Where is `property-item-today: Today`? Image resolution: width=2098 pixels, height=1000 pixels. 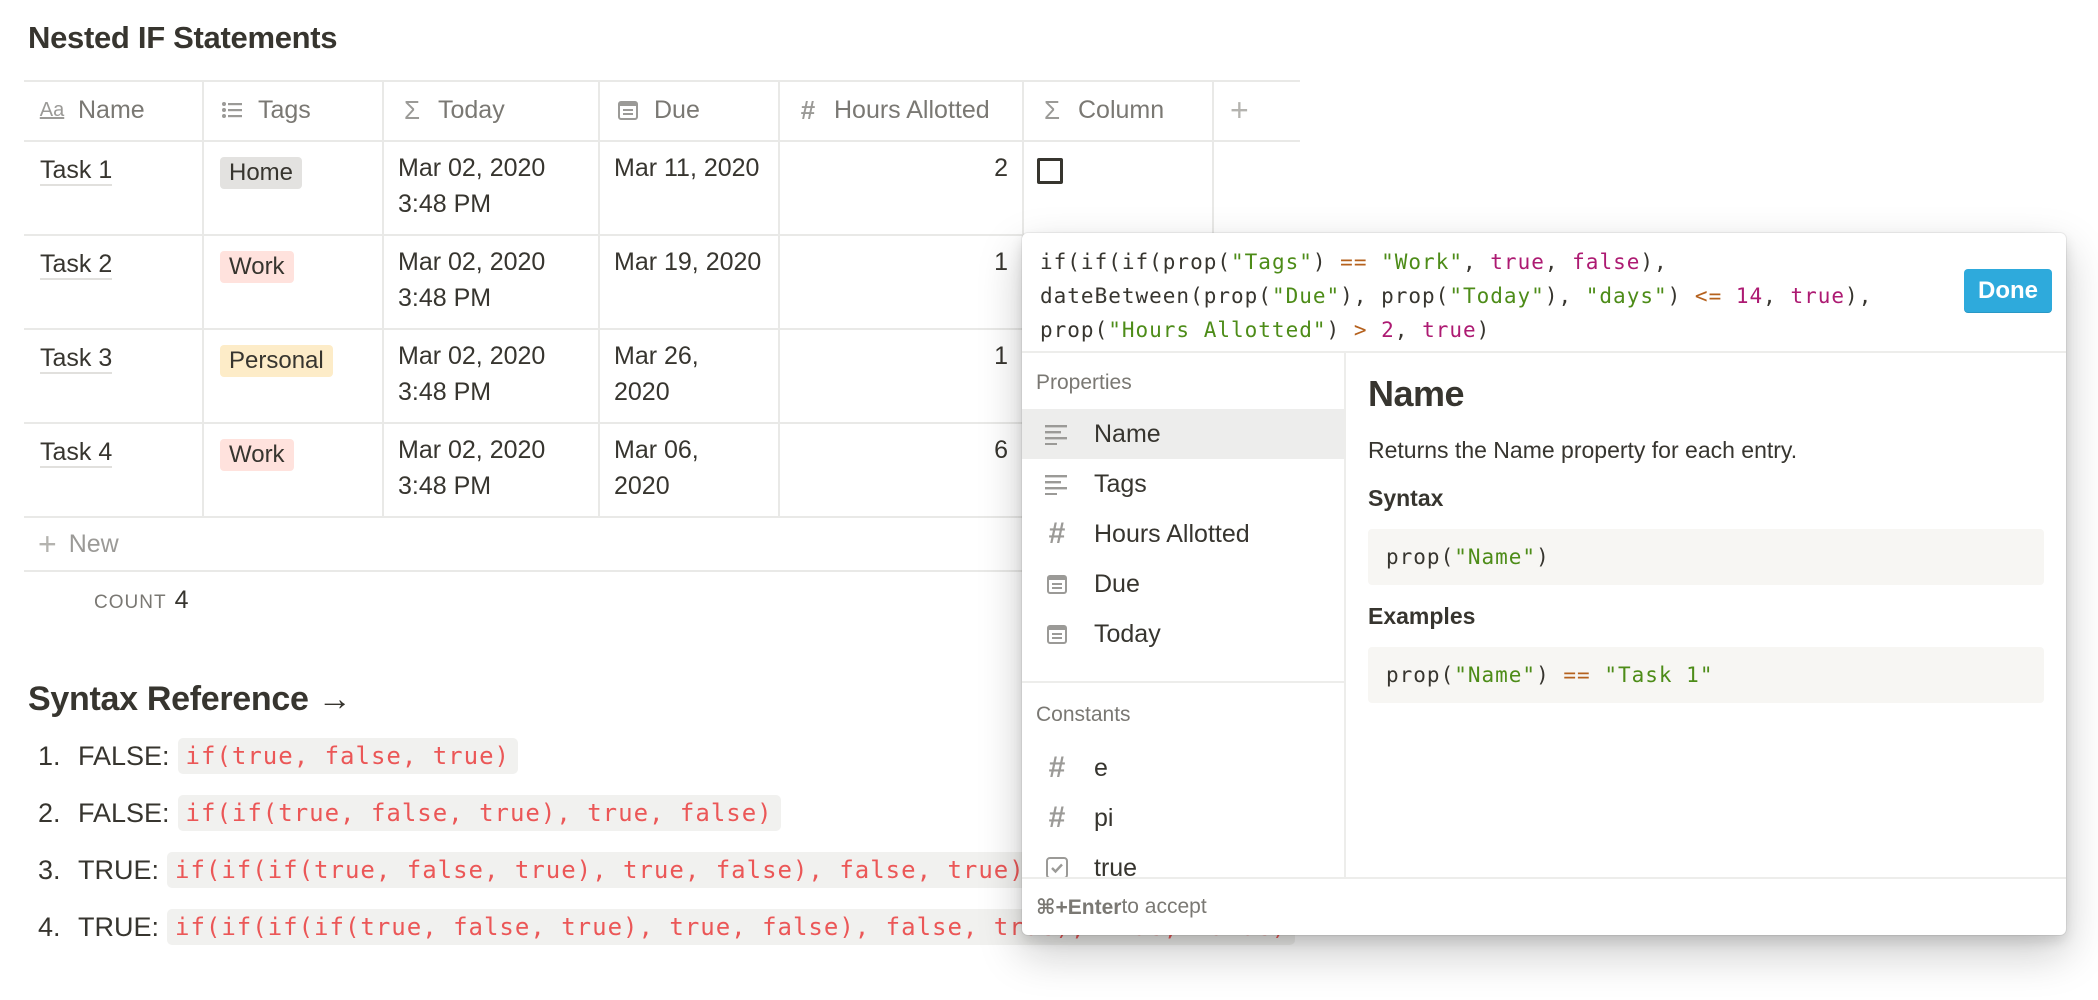 property-item-today: Today is located at coordinates (1183, 634).